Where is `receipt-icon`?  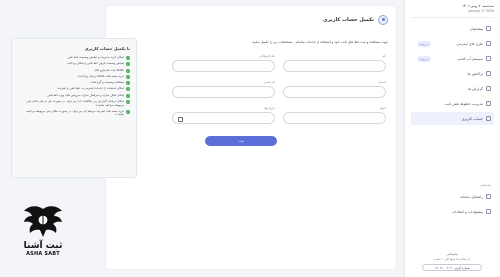
receipt-icon is located at coordinates (488, 73).